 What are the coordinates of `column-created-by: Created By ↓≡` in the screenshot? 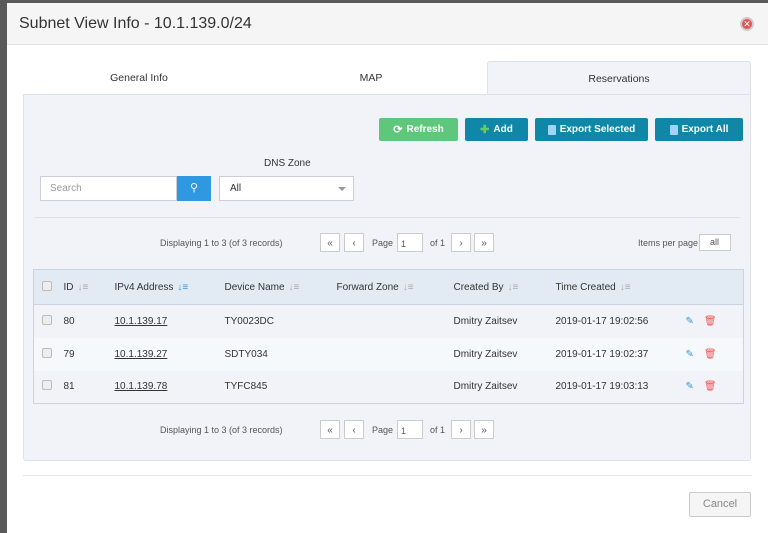 It's located at (504, 287).